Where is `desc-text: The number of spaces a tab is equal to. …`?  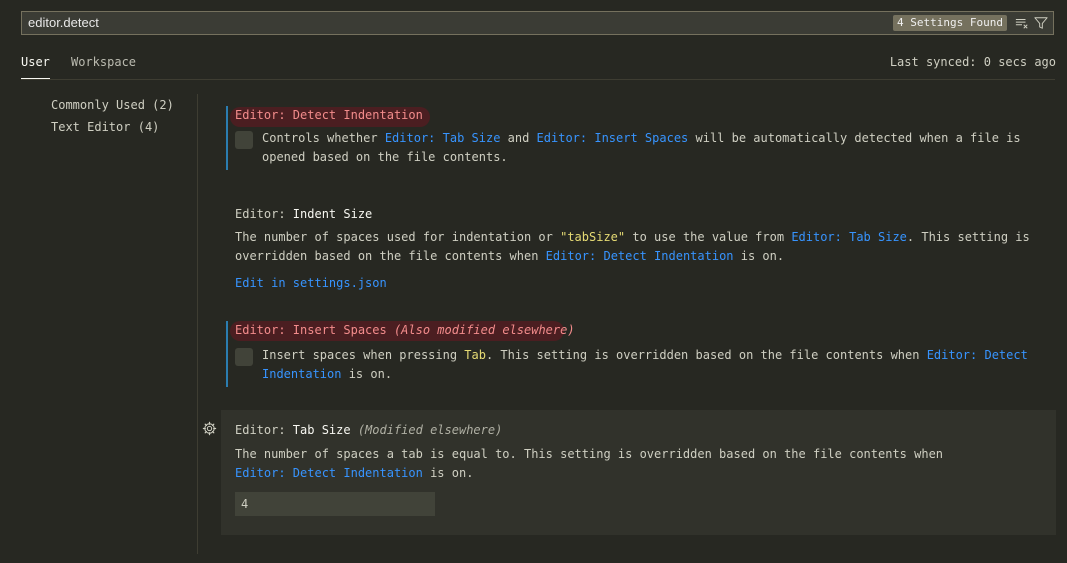
desc-text: The number of spaces a tab is equal to. … is located at coordinates (589, 454).